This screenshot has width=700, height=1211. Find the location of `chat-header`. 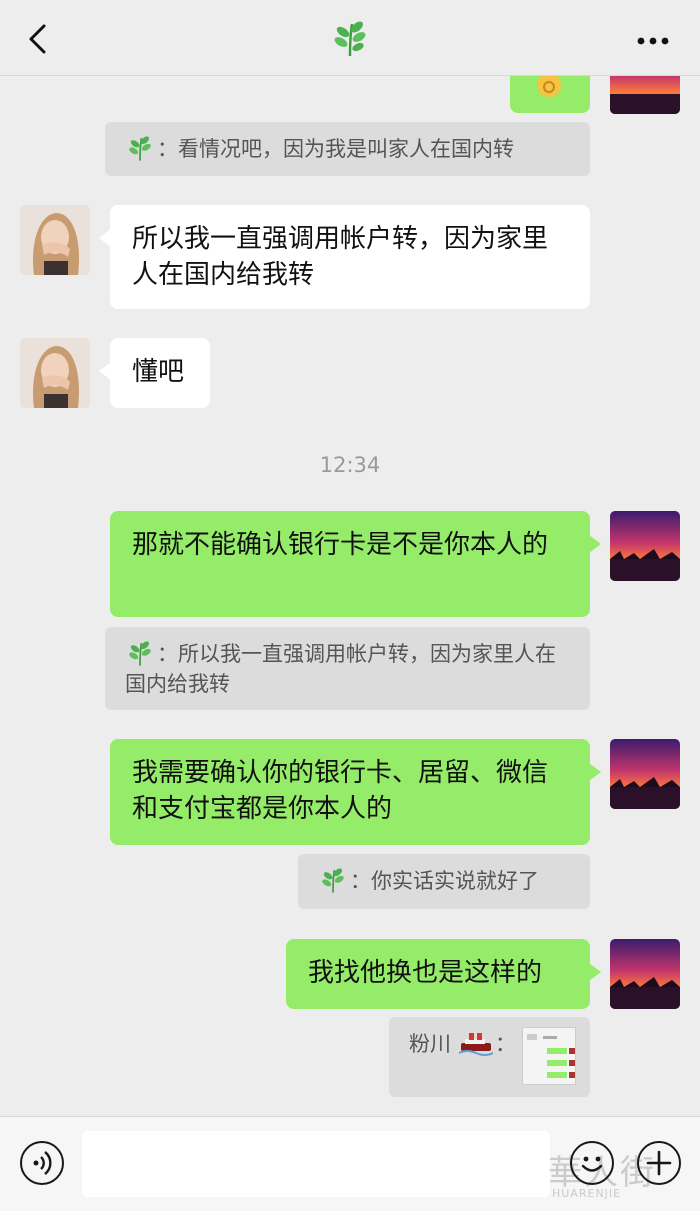

chat-header is located at coordinates (350, 38).